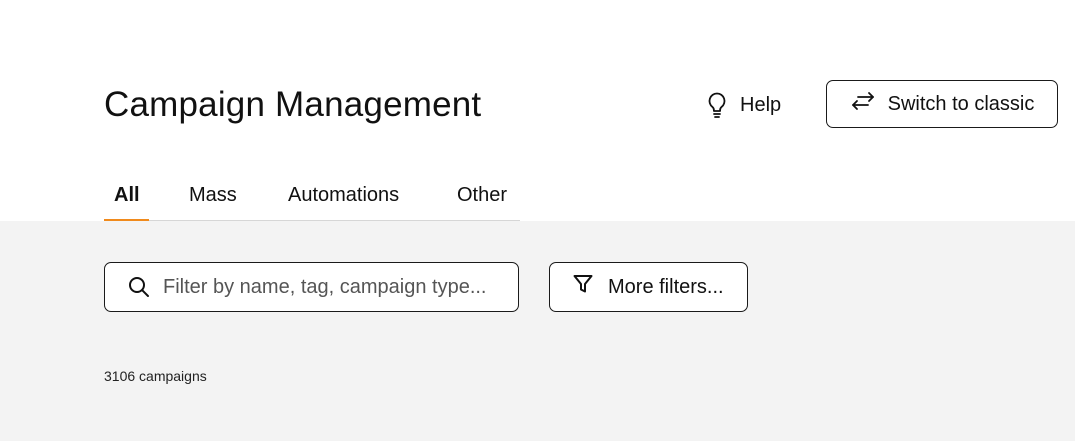  What do you see at coordinates (155, 376) in the screenshot?
I see `campaign-count: 3106 campaigns` at bounding box center [155, 376].